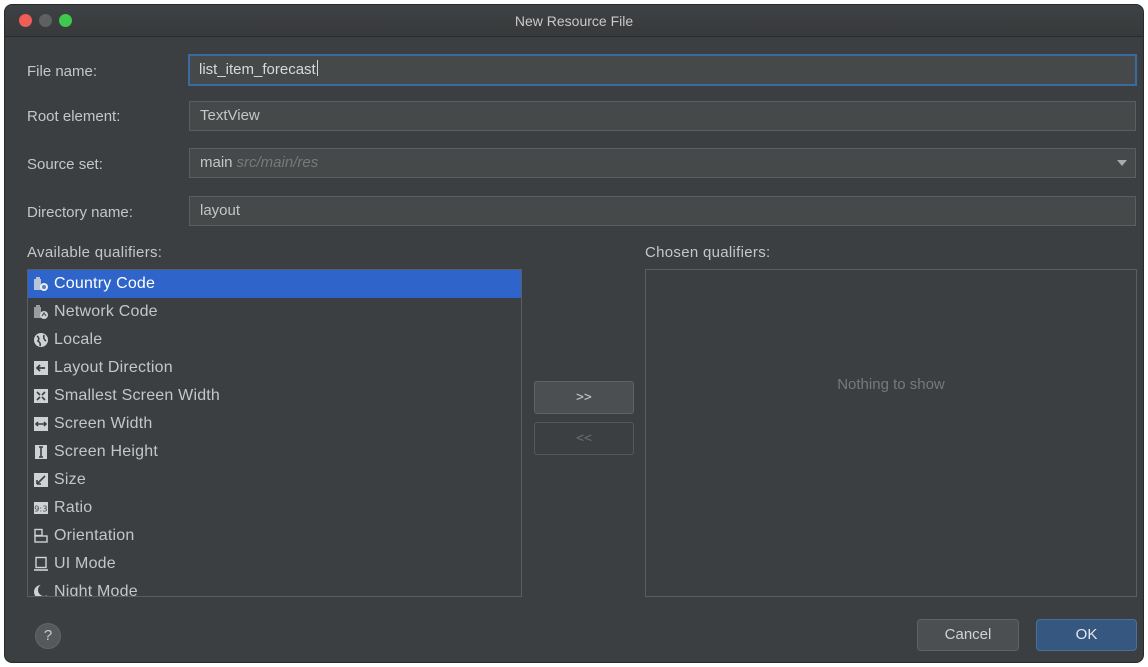  I want to click on source-set-value: main, so click(216, 162).